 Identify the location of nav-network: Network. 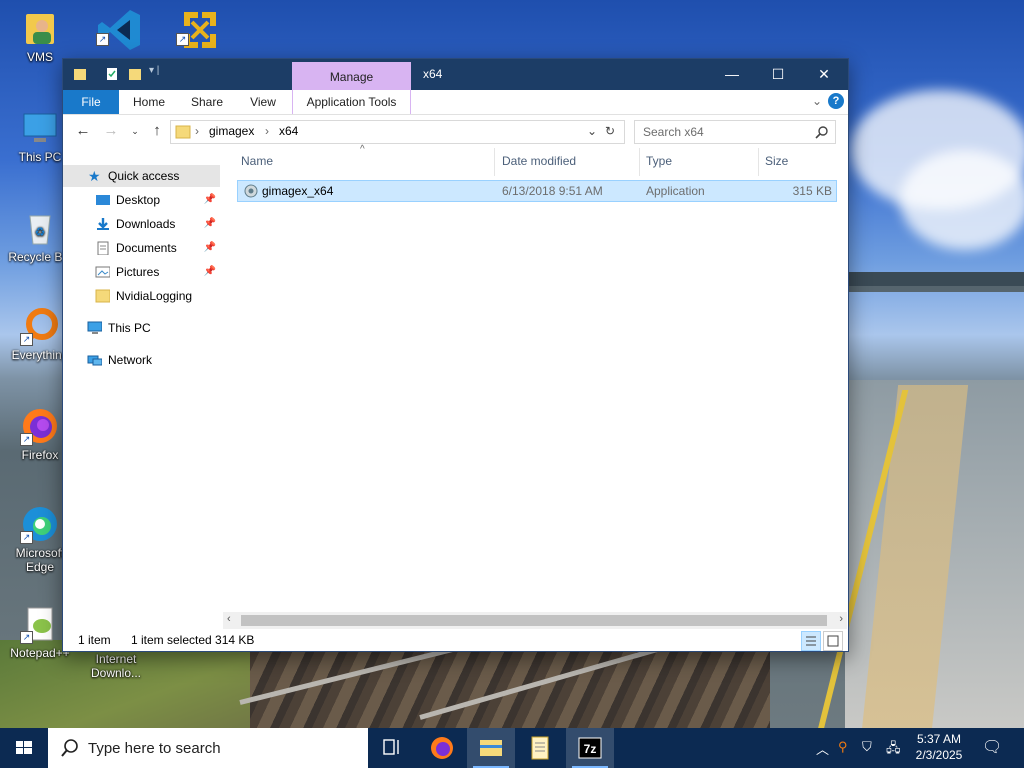
(141, 360).